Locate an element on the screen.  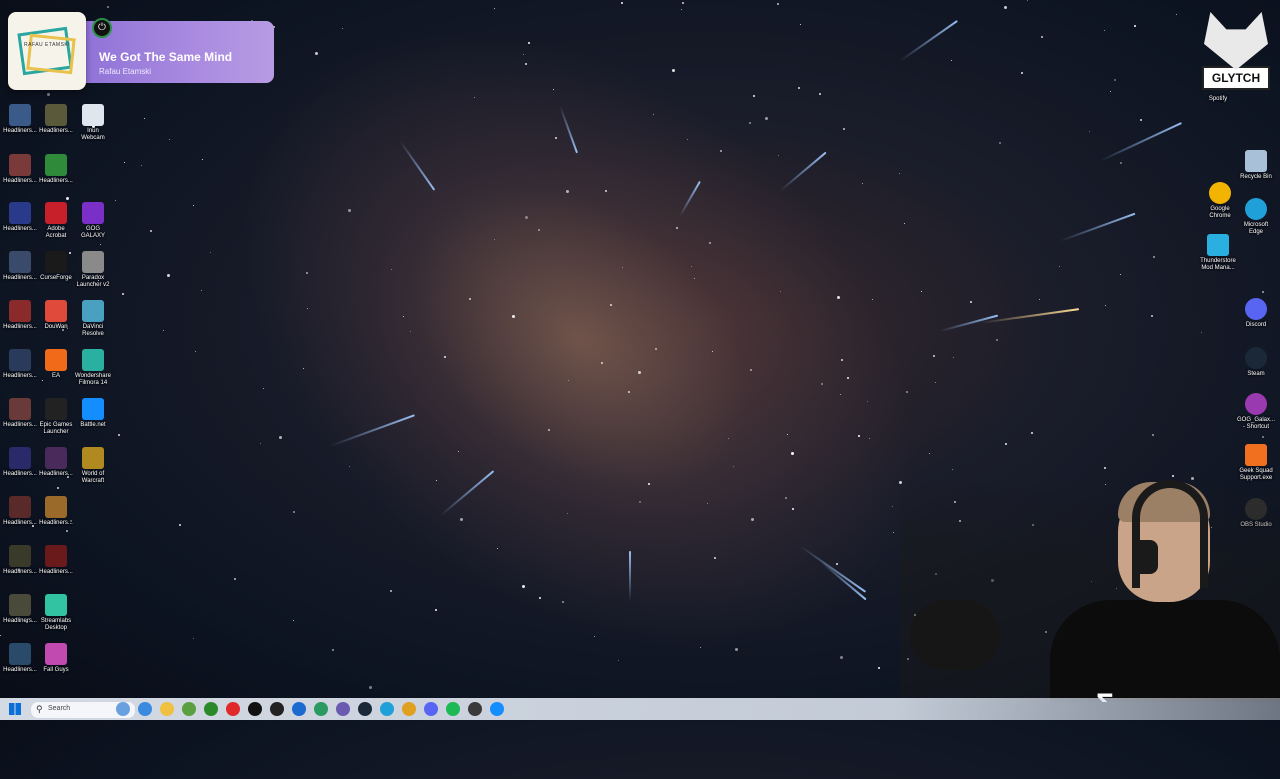
desktop-icon-gog-galaxy-shortcut: GOG_Galax... - Shortcut is located at coordinates (1256, 412).